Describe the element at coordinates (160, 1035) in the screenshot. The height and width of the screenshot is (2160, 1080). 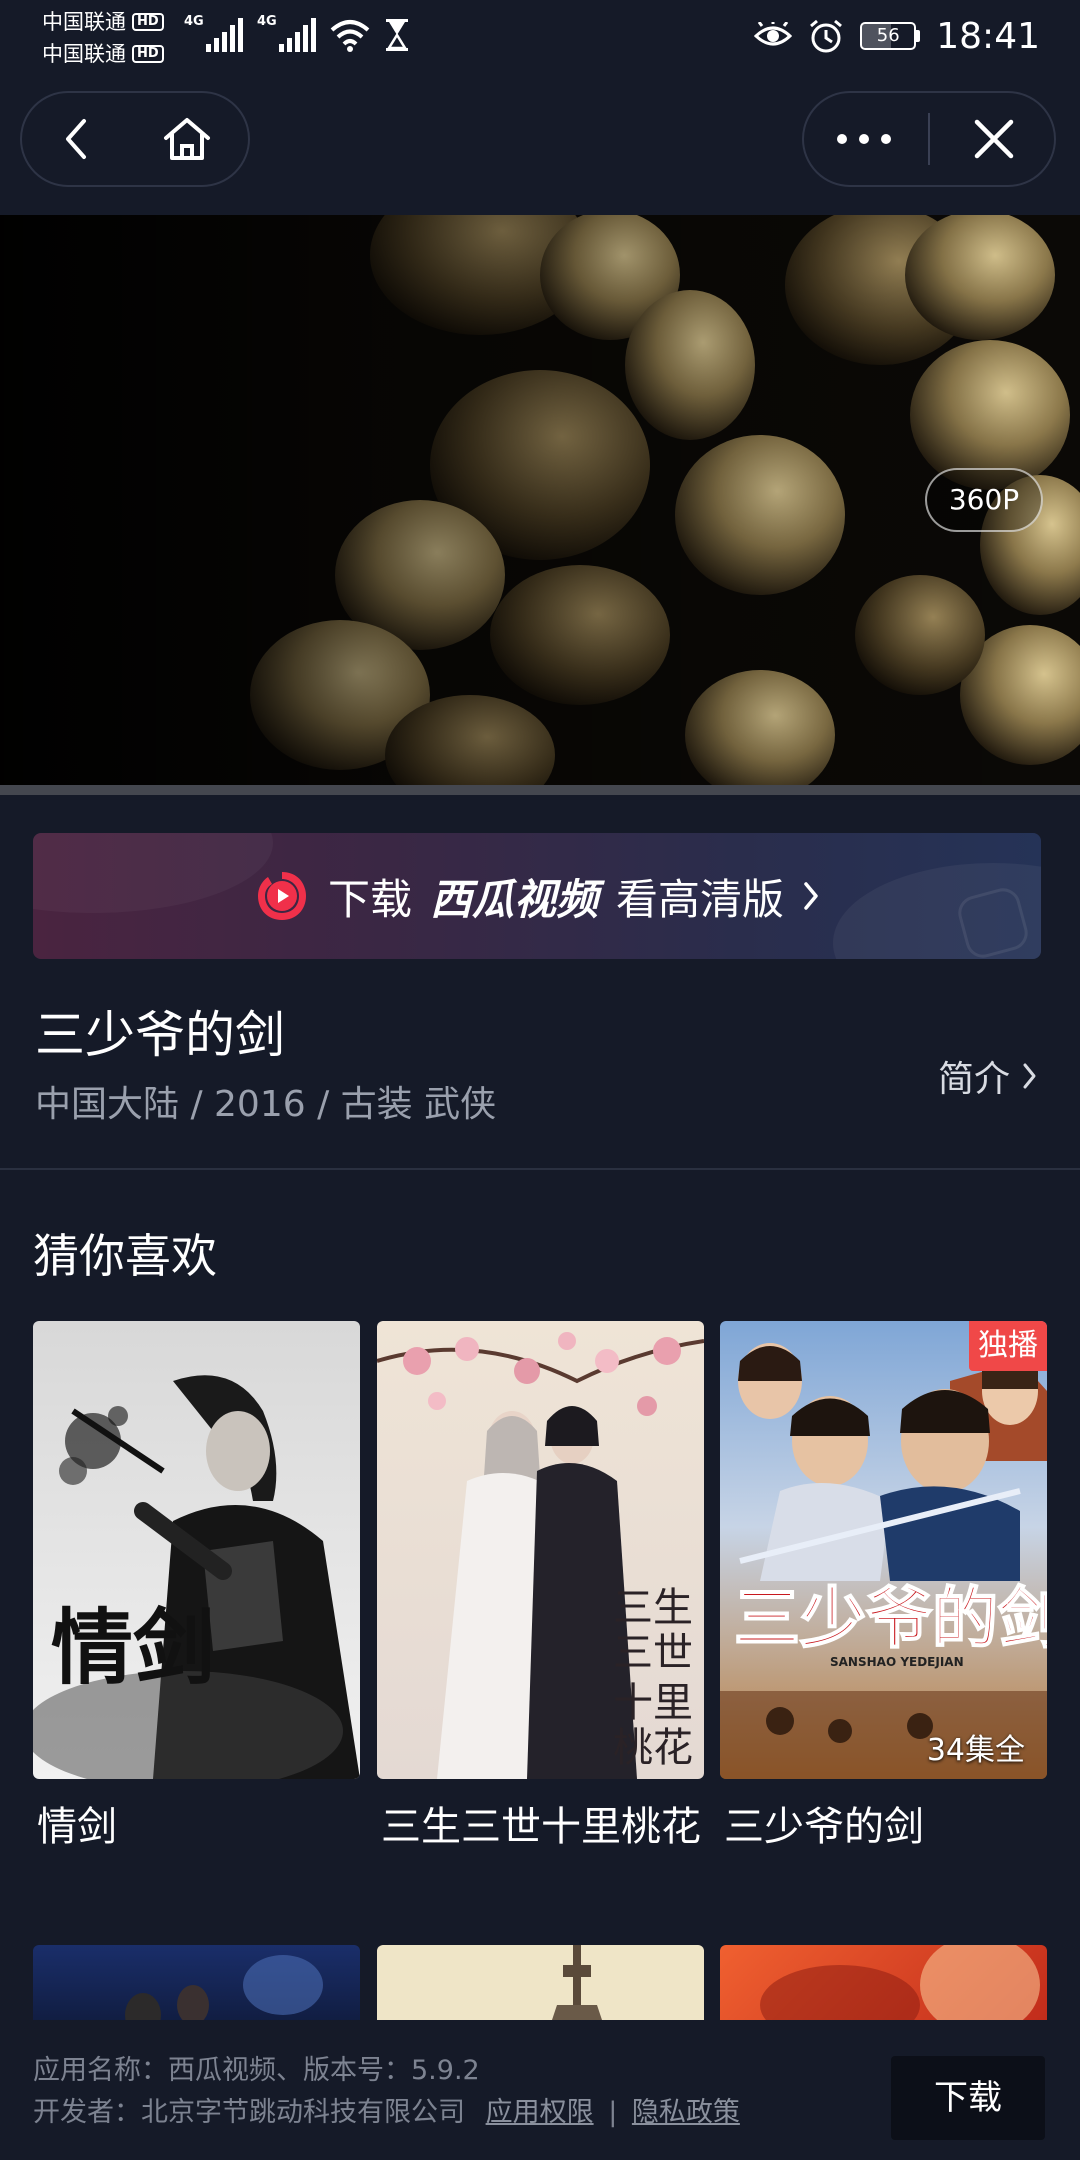
I see `show-title: 三少爷的剑` at that location.